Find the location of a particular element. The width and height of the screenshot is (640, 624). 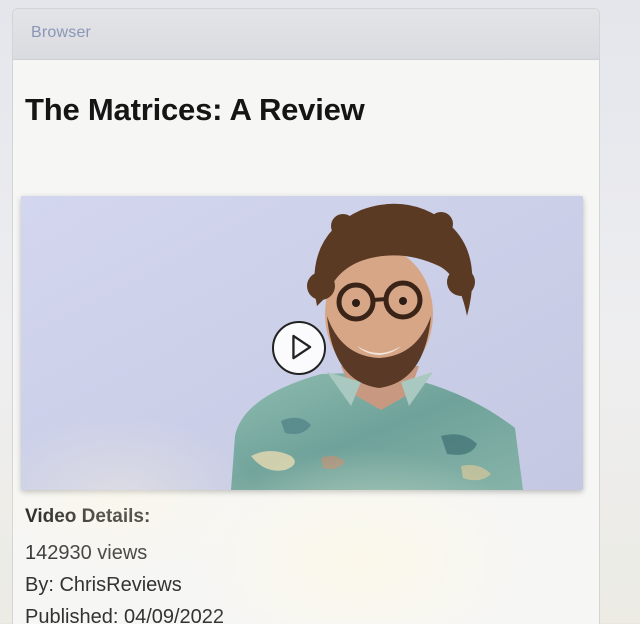

play-button is located at coordinates (299, 348).